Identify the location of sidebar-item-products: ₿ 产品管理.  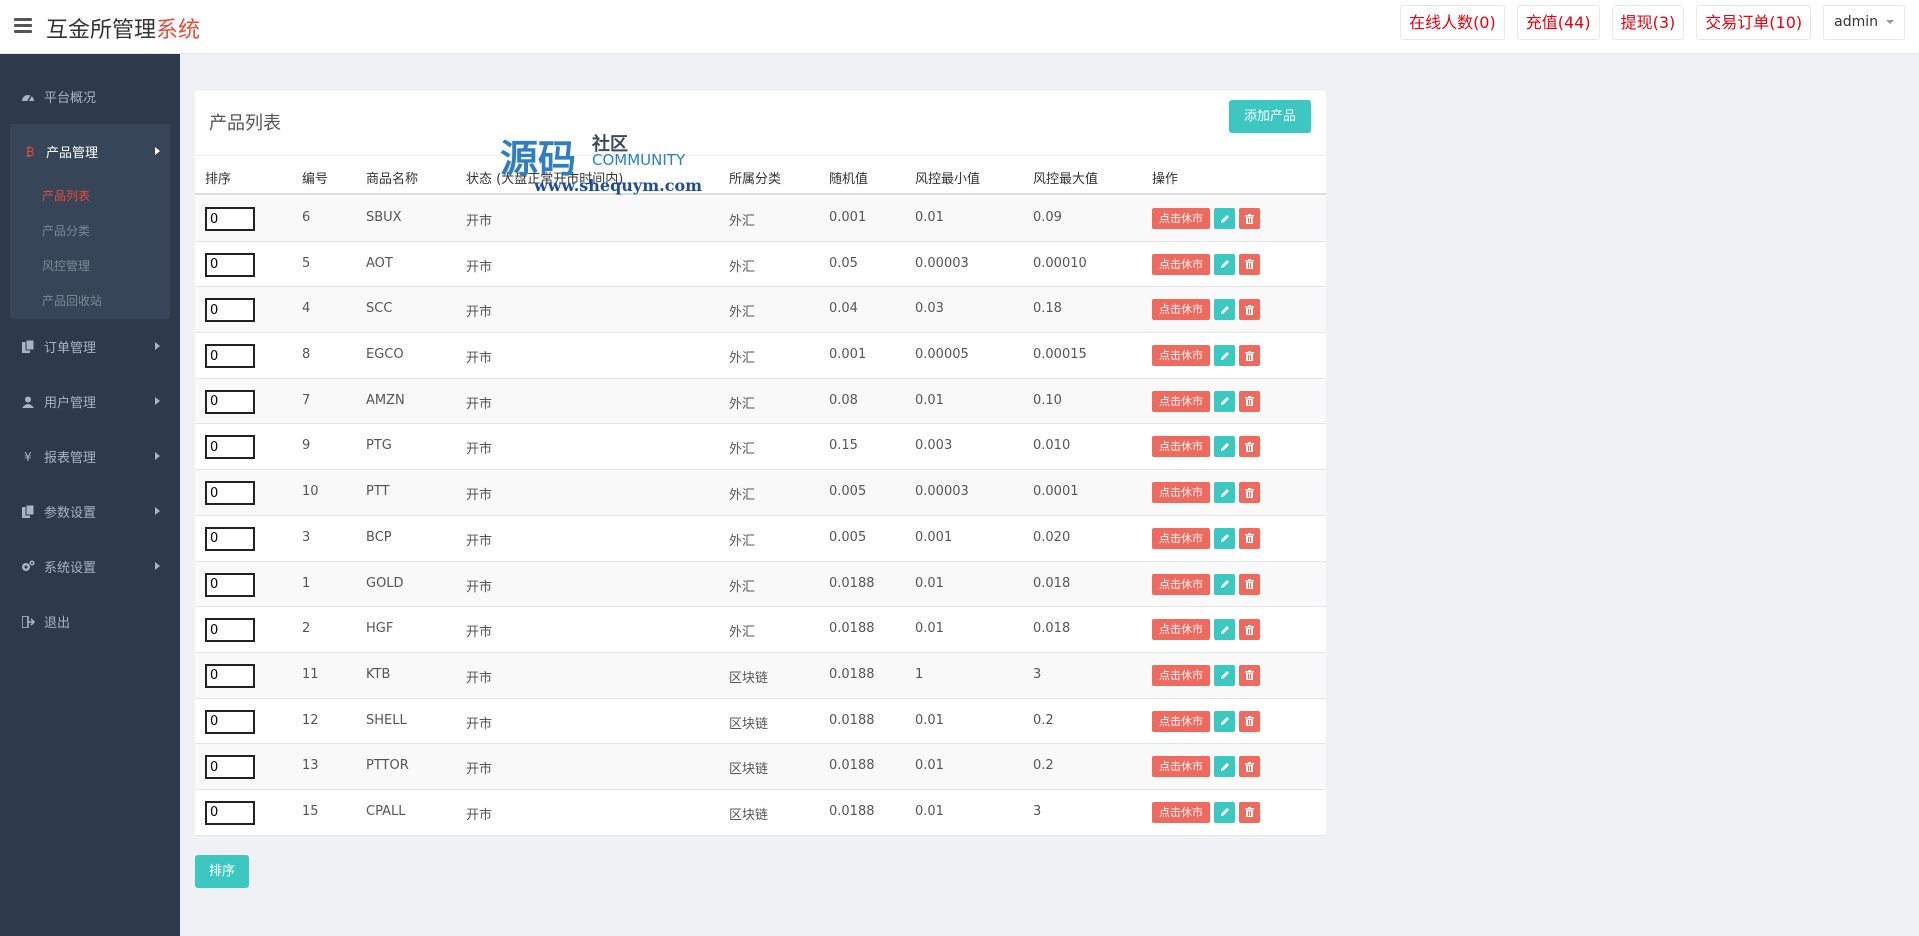
(90, 151).